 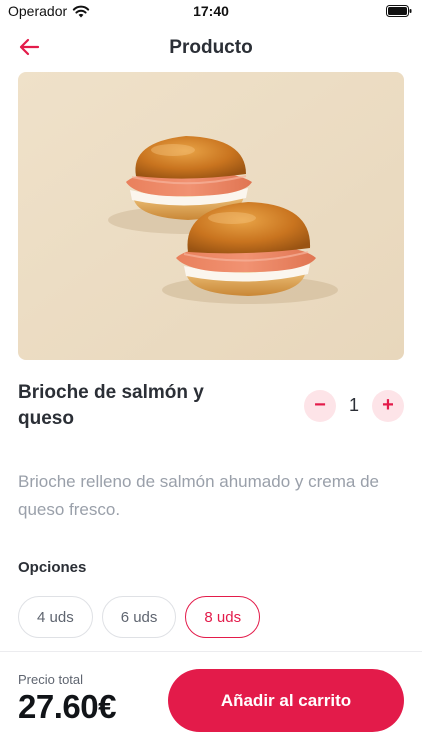 What do you see at coordinates (399, 11) in the screenshot?
I see `battery-icon` at bounding box center [399, 11].